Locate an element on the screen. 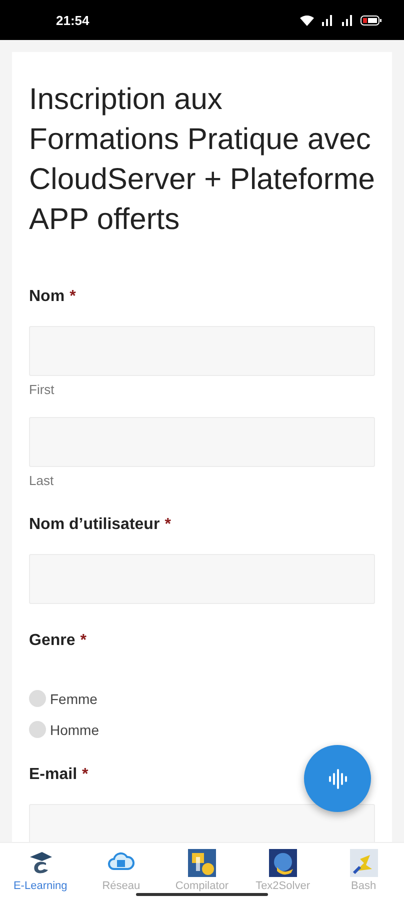 This screenshot has height=900, width=404. field-label: Nom d’utilisateur is located at coordinates (94, 525).